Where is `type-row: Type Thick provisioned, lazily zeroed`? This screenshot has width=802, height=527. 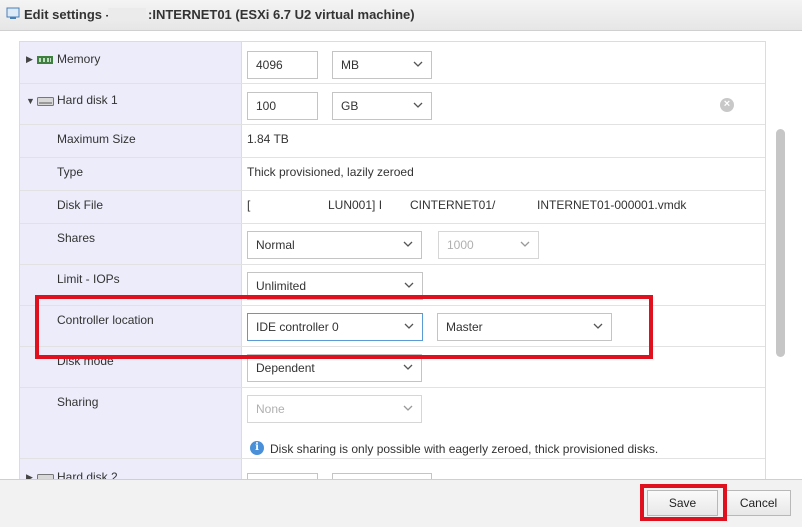 type-row: Type Thick provisioned, lazily zeroed is located at coordinates (392, 174).